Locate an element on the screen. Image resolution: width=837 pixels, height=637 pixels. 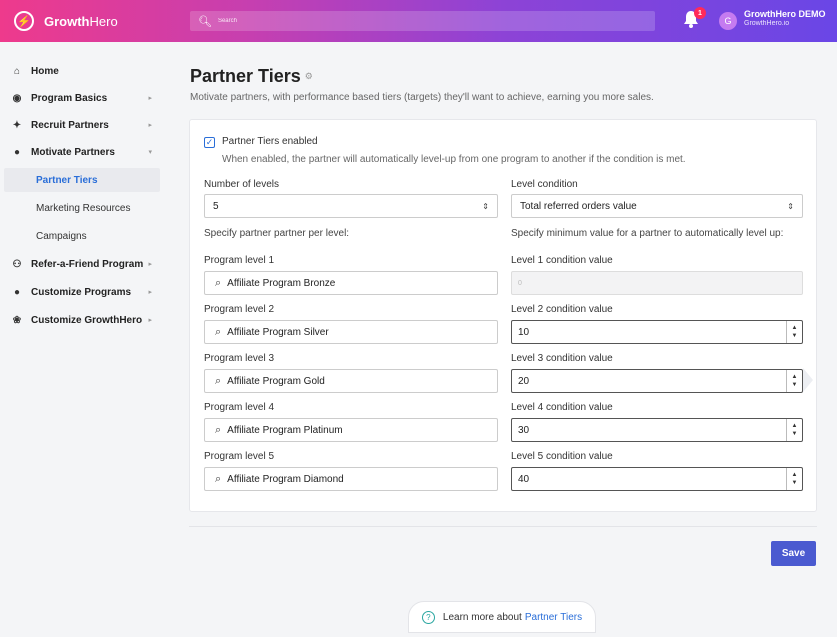
sidebar-item-home: ⌂ Home is located at coordinates (83, 71).